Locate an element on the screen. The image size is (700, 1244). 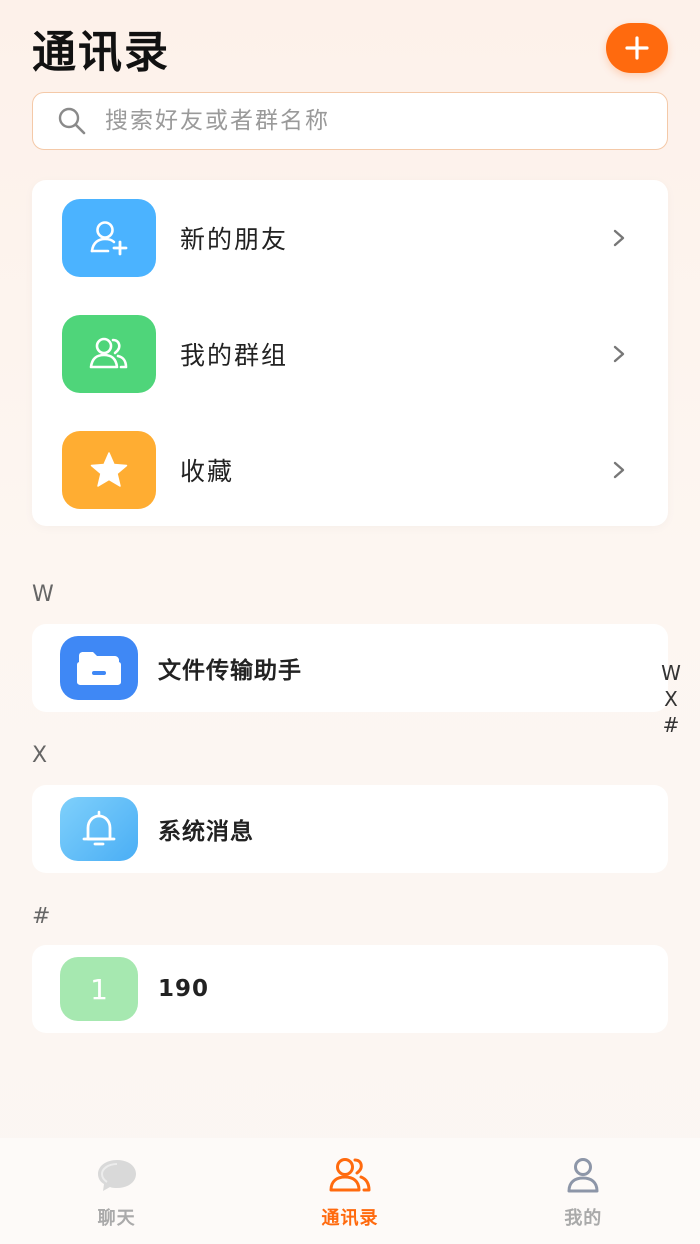
avatar: 1 is located at coordinates (99, 989).